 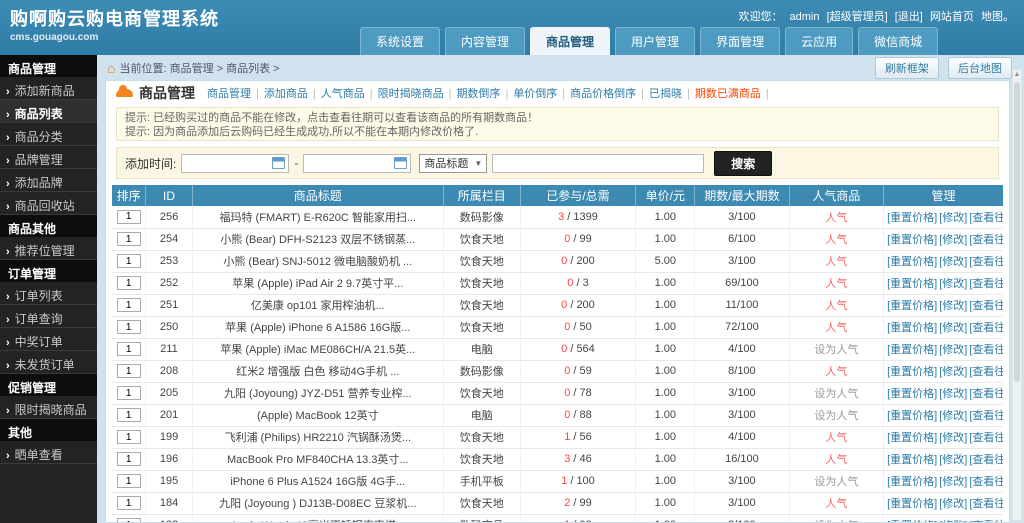 What do you see at coordinates (286, 94) in the screenshot?
I see `module-link-1: 添加商品` at bounding box center [286, 94].